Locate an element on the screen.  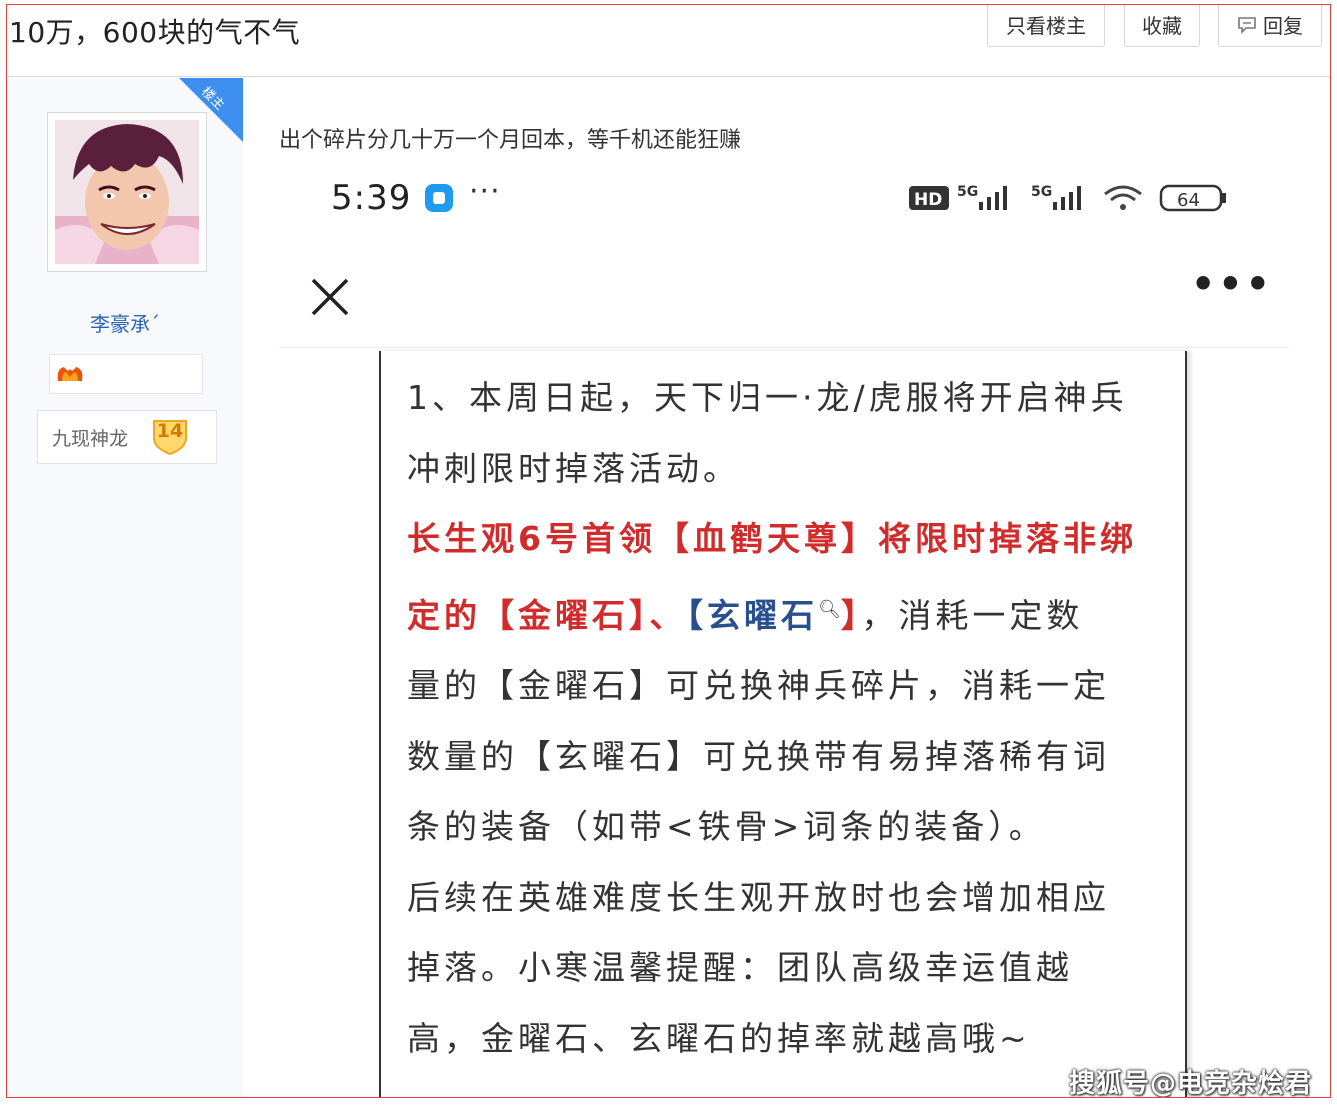
notice-line-10: 高，金曜石、玄曜石的掉率就越高哦~ is located at coordinates (719, 1038).